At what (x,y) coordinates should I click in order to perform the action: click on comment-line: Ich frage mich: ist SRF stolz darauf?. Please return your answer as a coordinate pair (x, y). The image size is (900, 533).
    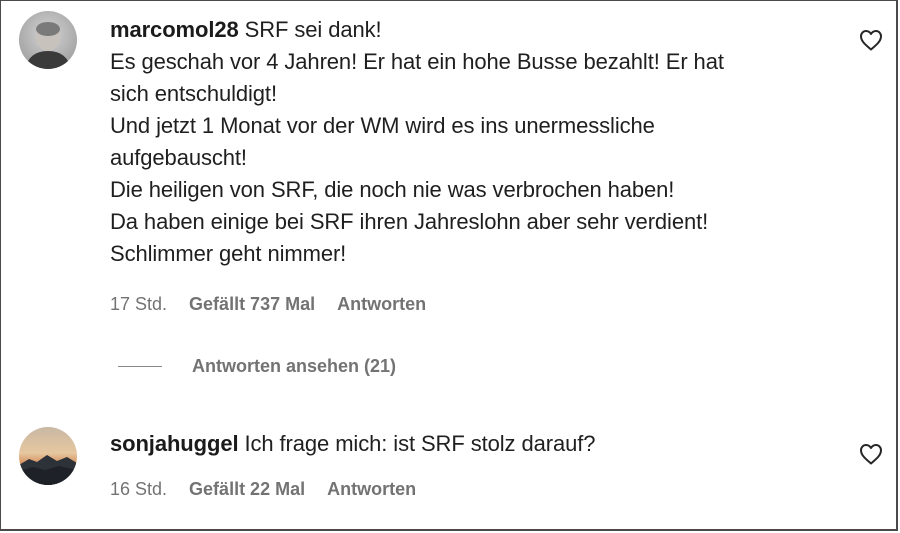
    Looking at the image, I should click on (420, 443).